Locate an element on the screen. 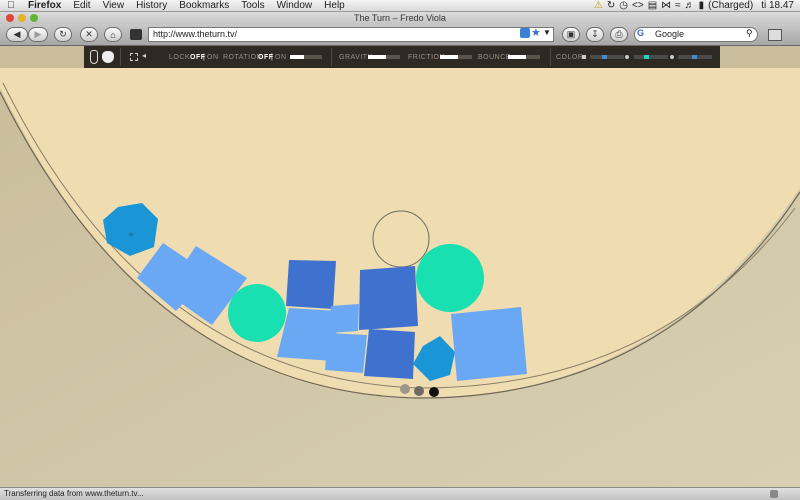  menu-help: Help is located at coordinates (334, 6).